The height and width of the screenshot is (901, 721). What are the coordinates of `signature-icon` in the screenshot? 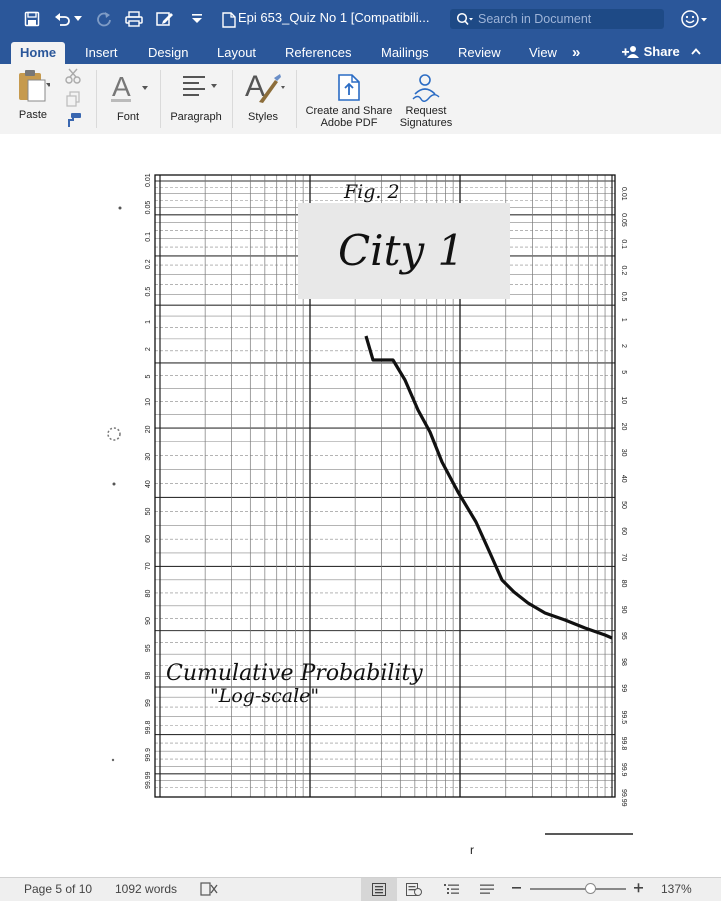 It's located at (426, 88).